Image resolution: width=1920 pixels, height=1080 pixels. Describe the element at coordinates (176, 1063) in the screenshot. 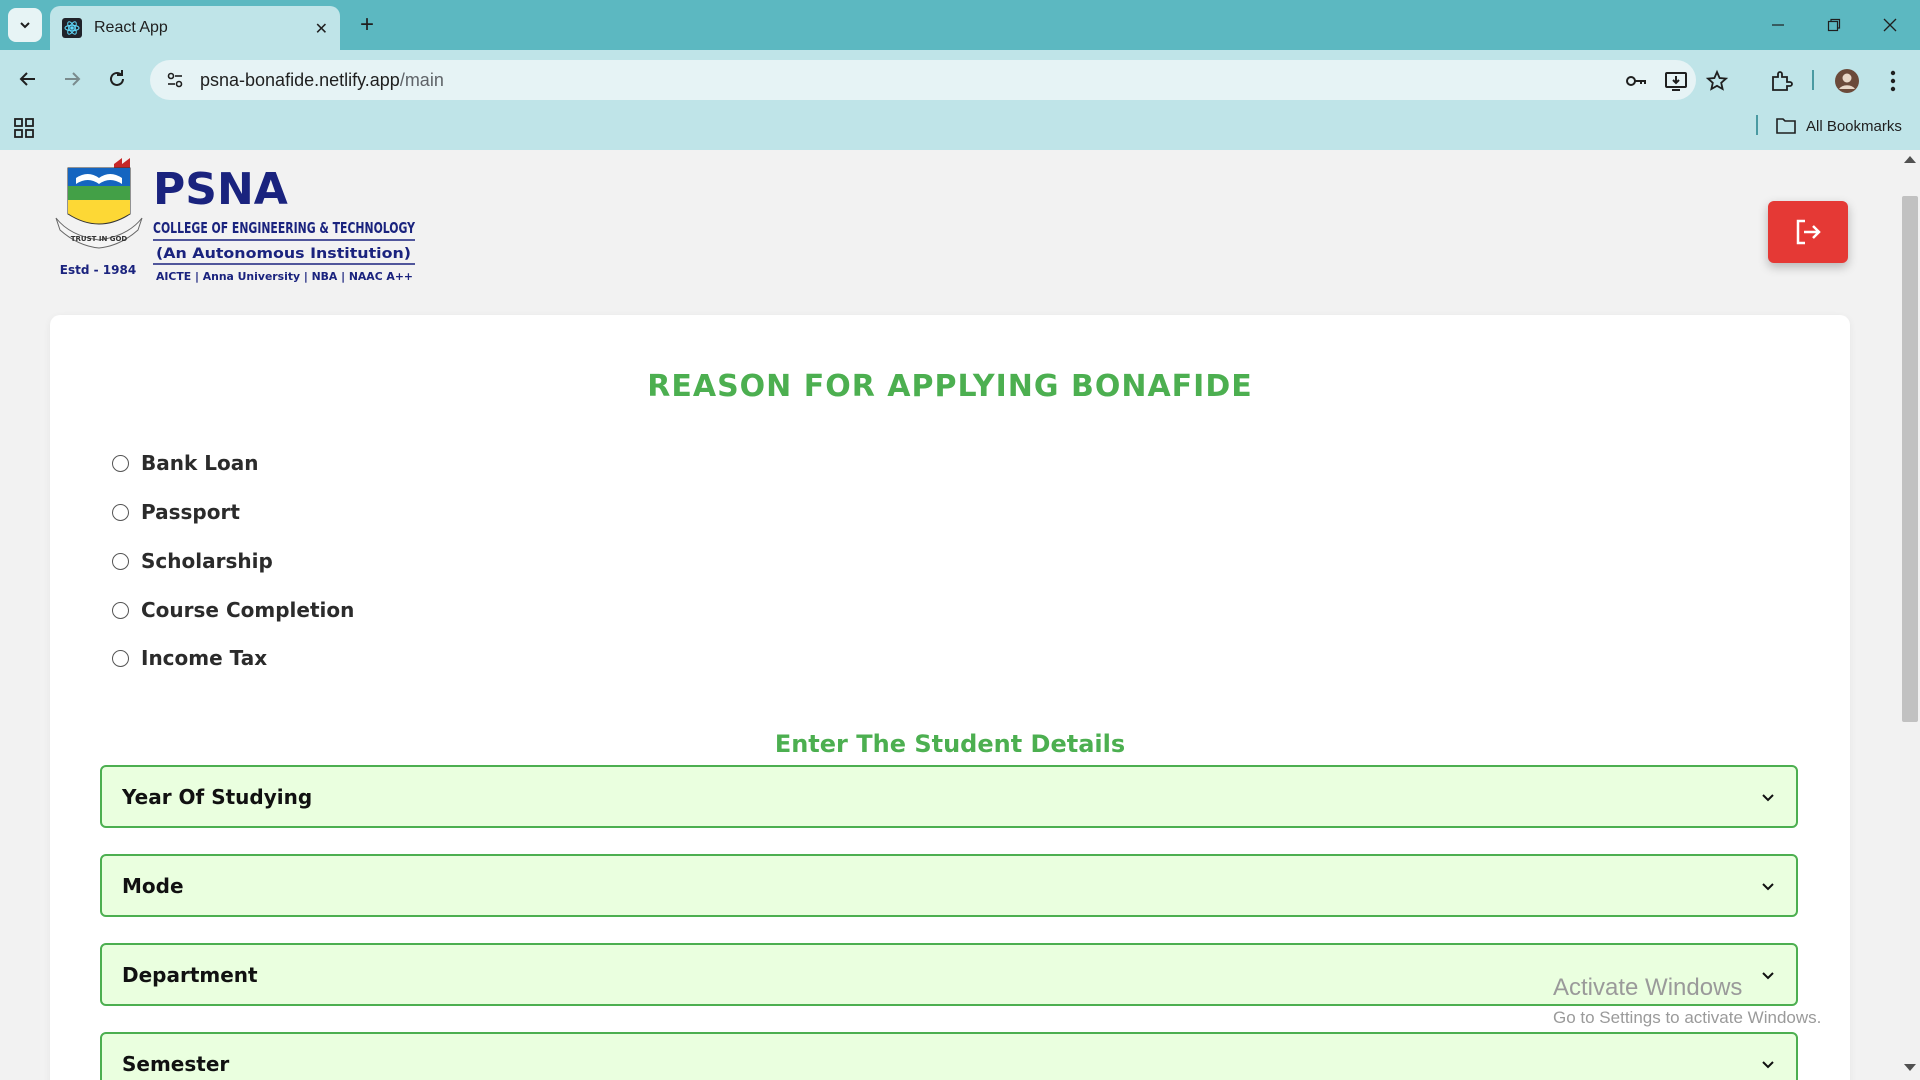

I see `select-value: Semester` at that location.